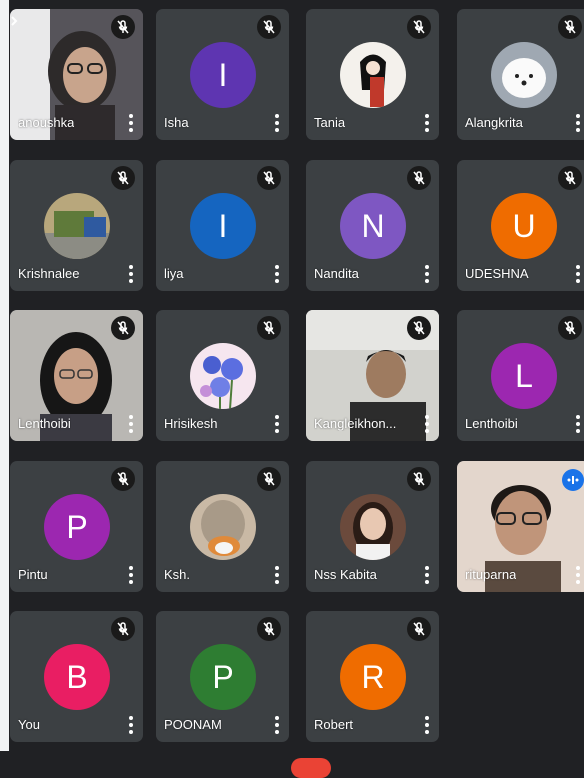 The image size is (584, 778). I want to click on participant-name: You, so click(29, 724).